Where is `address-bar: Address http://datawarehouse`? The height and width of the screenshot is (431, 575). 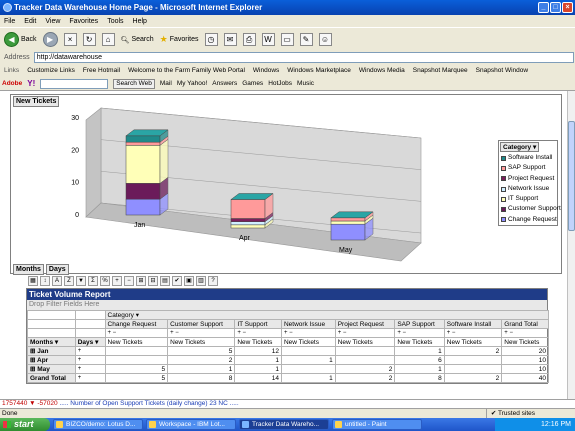
address-bar: Address http://datawarehouse is located at coordinates (287, 57).